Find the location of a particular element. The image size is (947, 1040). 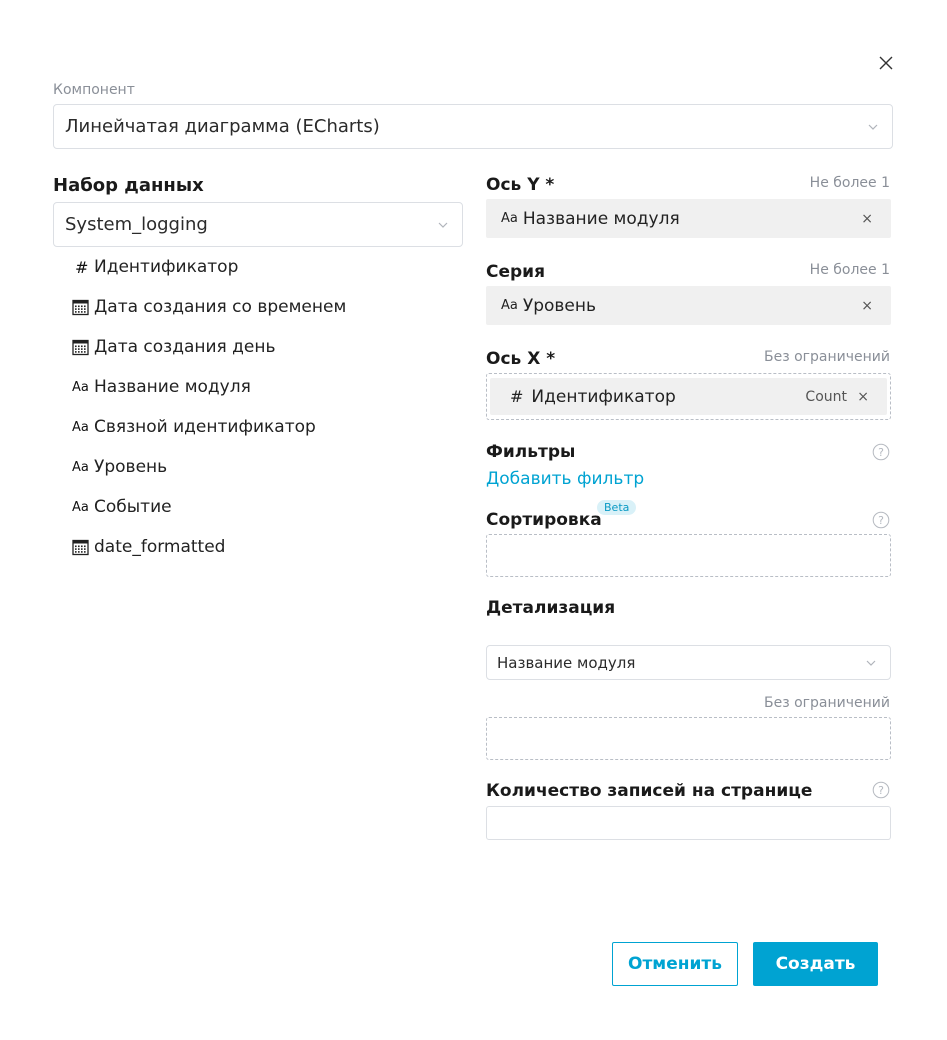

y-axis-limit: Не более 1 is located at coordinates (849, 183).